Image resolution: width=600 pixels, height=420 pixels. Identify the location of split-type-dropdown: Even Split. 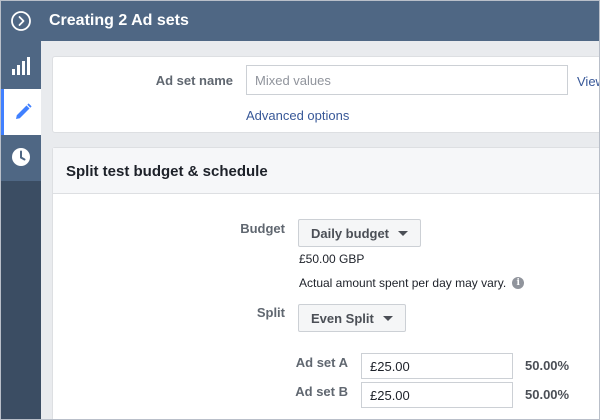
(352, 318).